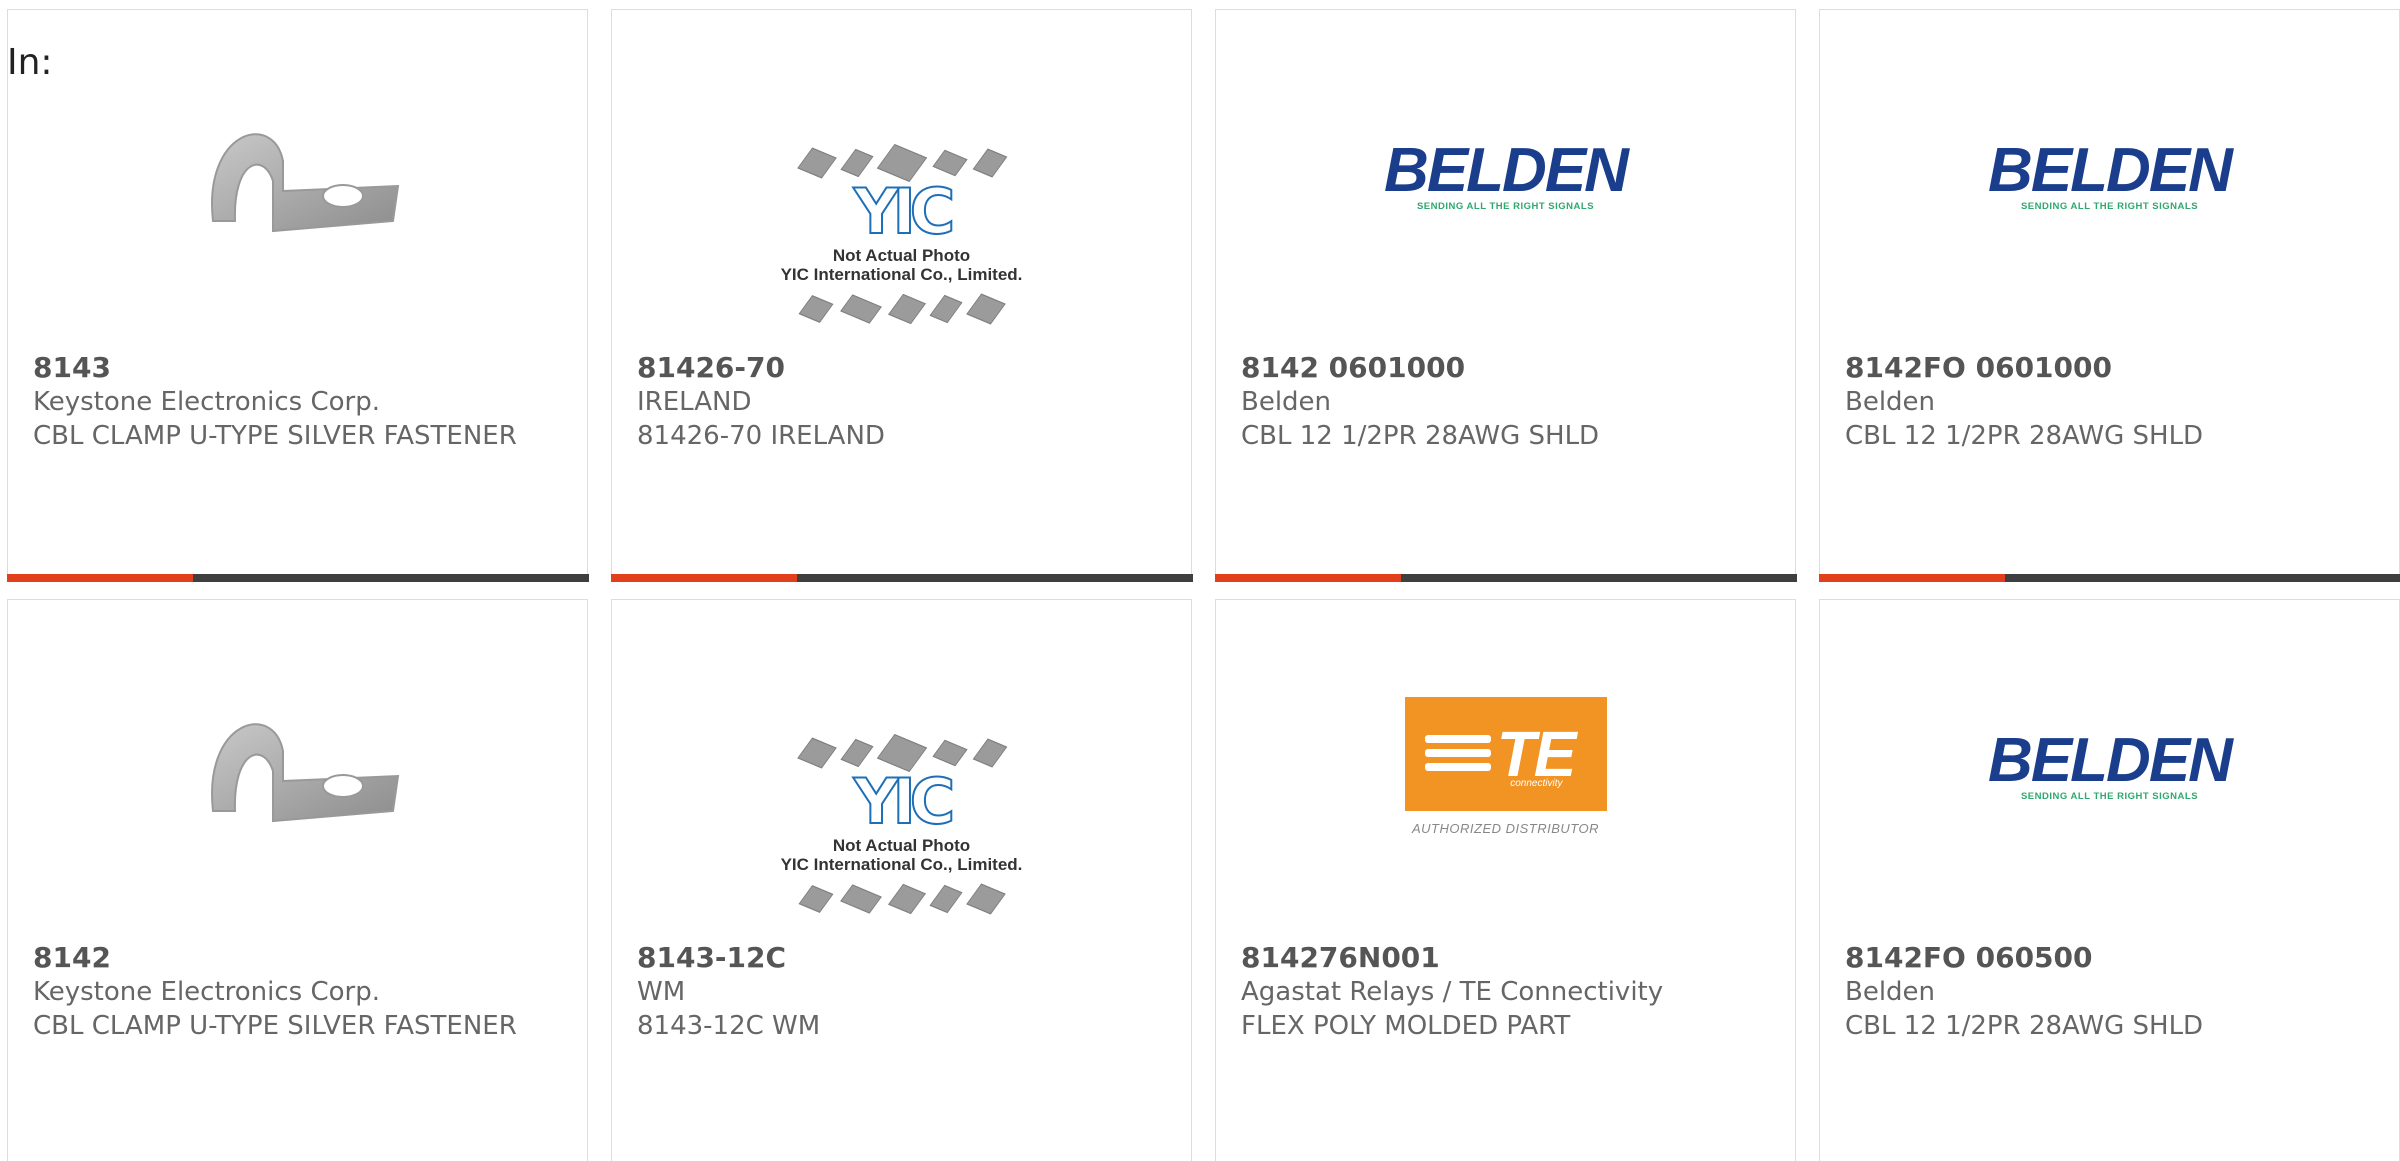 This screenshot has height=1161, width=2400. Describe the element at coordinates (2105, 958) in the screenshot. I see `part-number: 8142FO 060500` at that location.